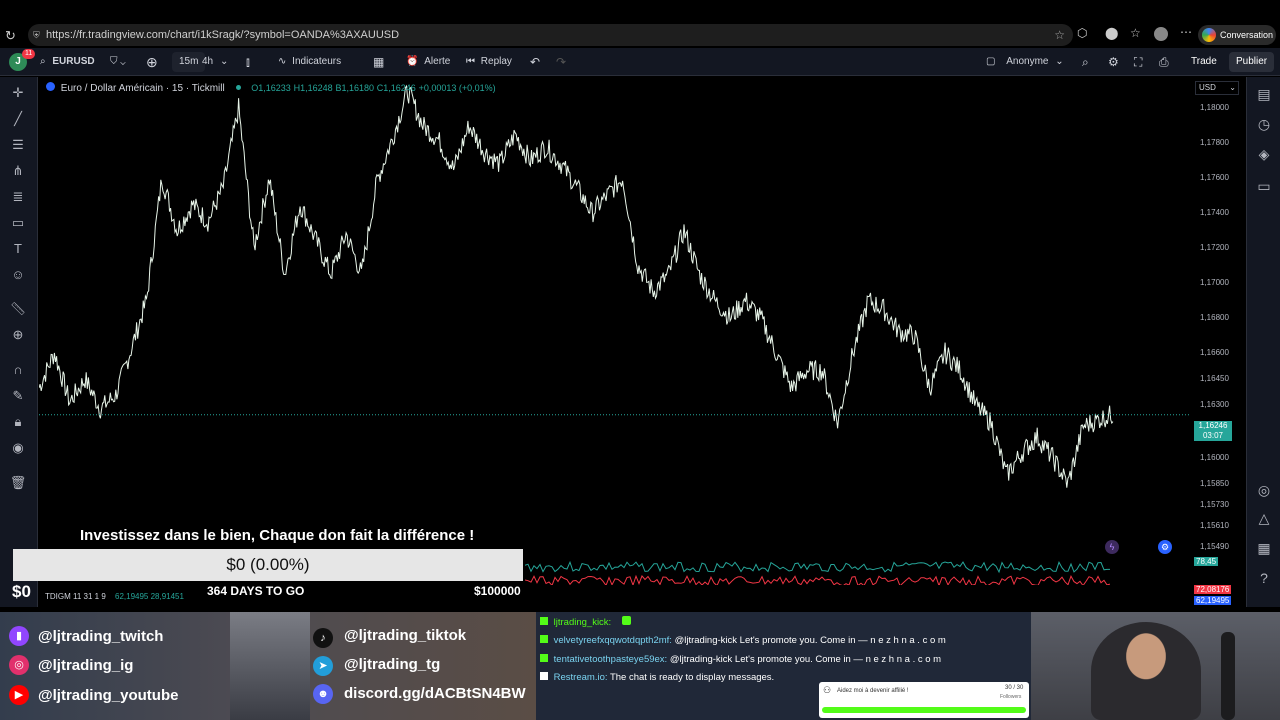  What do you see at coordinates (1014, 688) in the screenshot?
I see `affiliate-count: 30 / 30` at bounding box center [1014, 688].